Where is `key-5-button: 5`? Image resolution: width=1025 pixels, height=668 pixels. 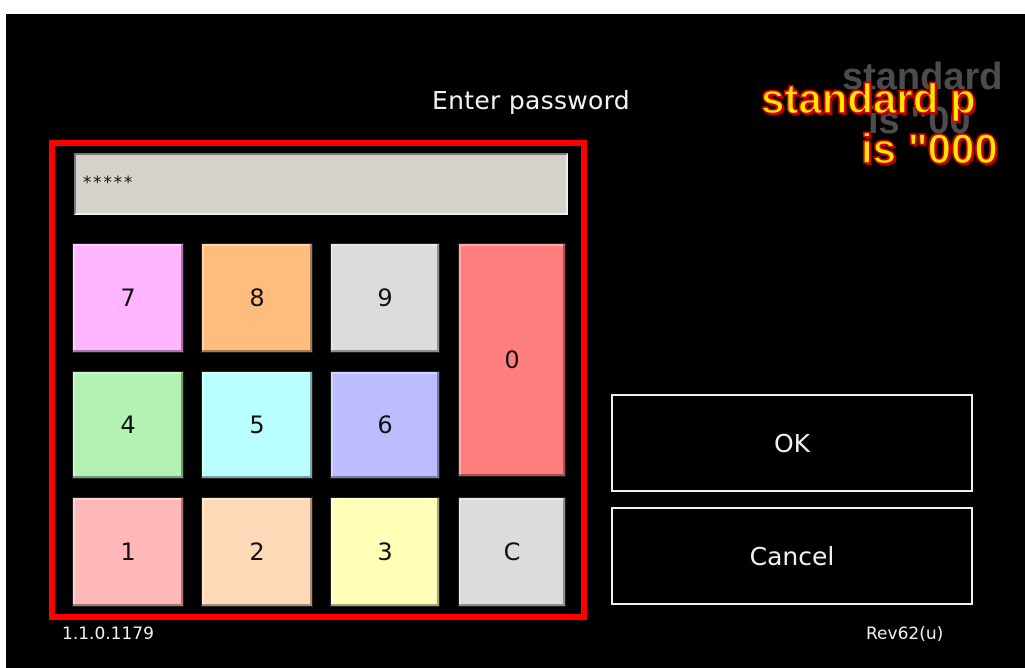
key-5-button: 5 is located at coordinates (257, 425).